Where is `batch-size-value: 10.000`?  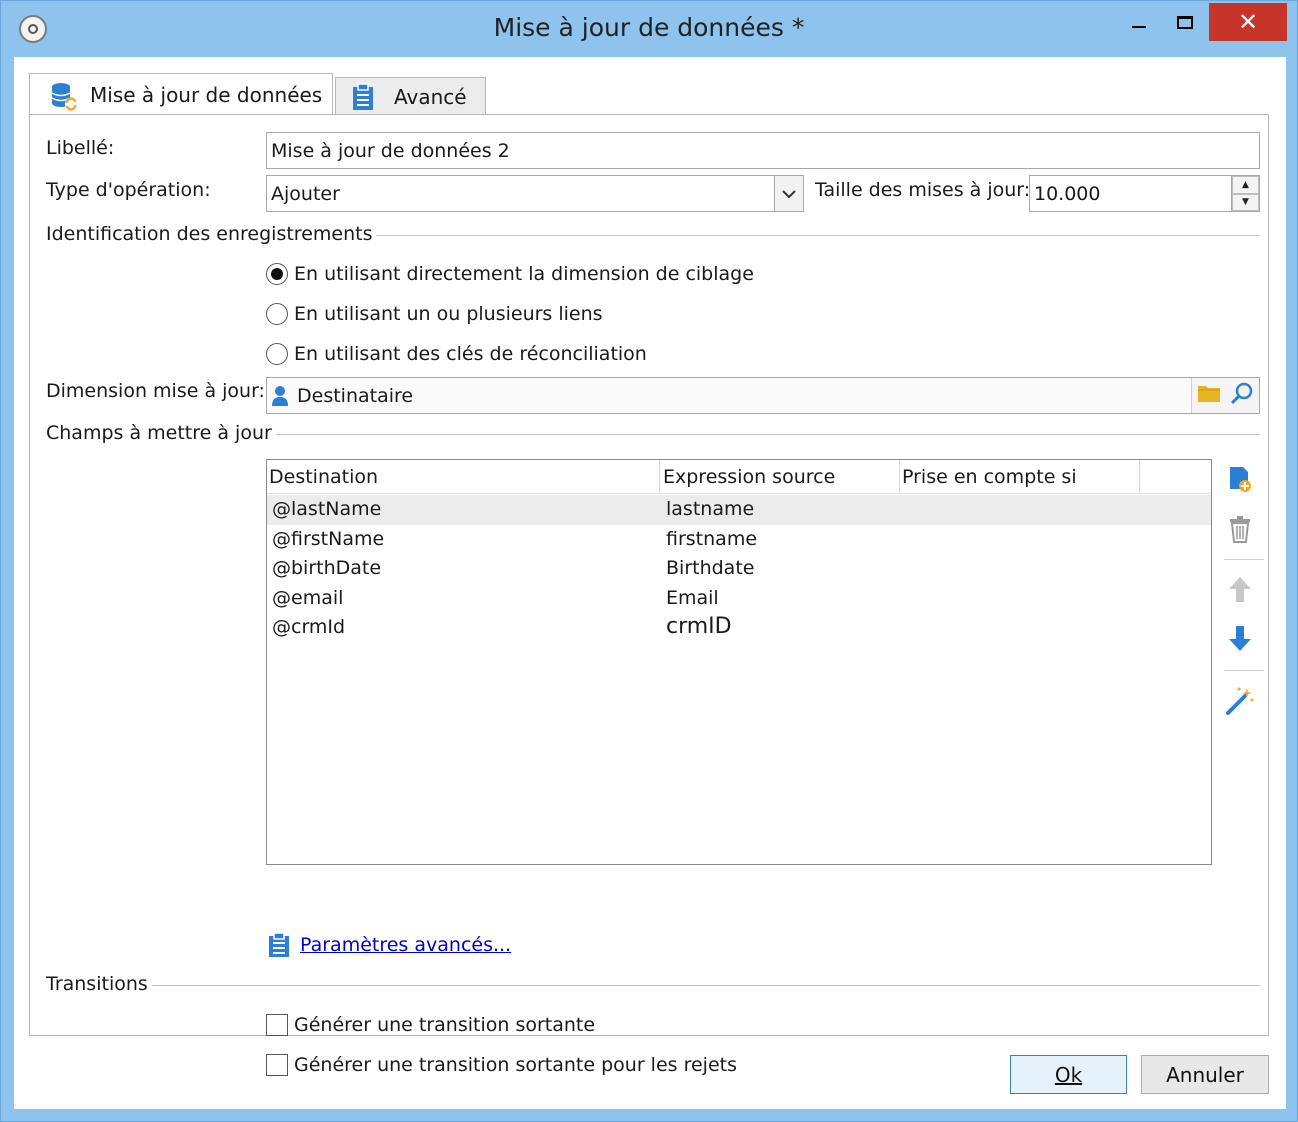
batch-size-value: 10.000 is located at coordinates (1067, 193).